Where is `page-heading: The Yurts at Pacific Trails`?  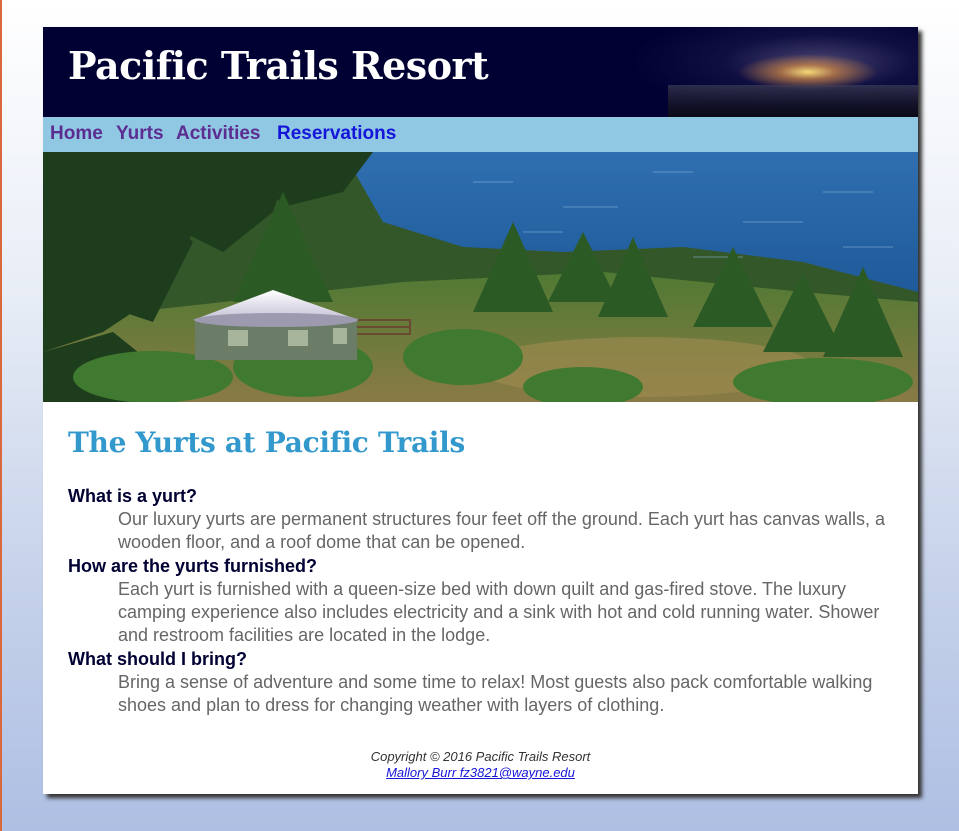 page-heading: The Yurts at Pacific Trails is located at coordinates (266, 442).